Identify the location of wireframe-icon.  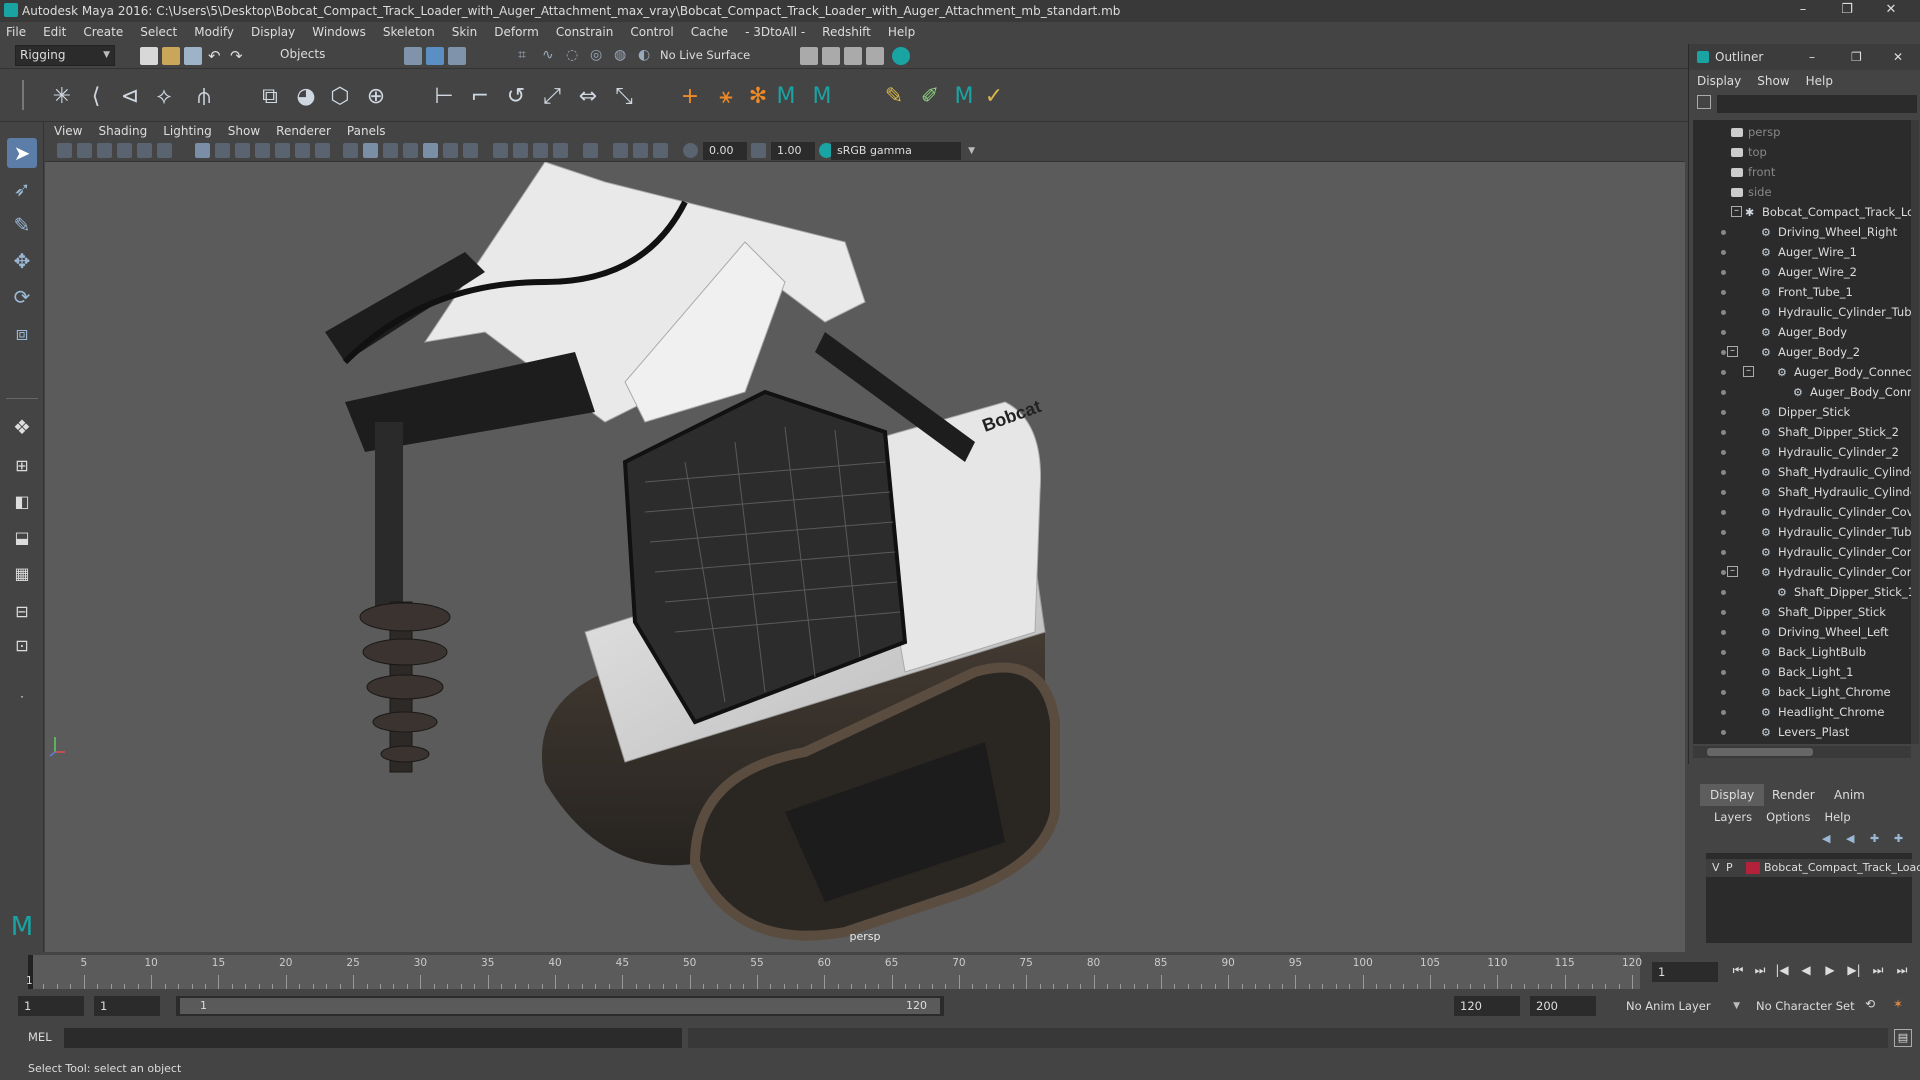
(350, 150).